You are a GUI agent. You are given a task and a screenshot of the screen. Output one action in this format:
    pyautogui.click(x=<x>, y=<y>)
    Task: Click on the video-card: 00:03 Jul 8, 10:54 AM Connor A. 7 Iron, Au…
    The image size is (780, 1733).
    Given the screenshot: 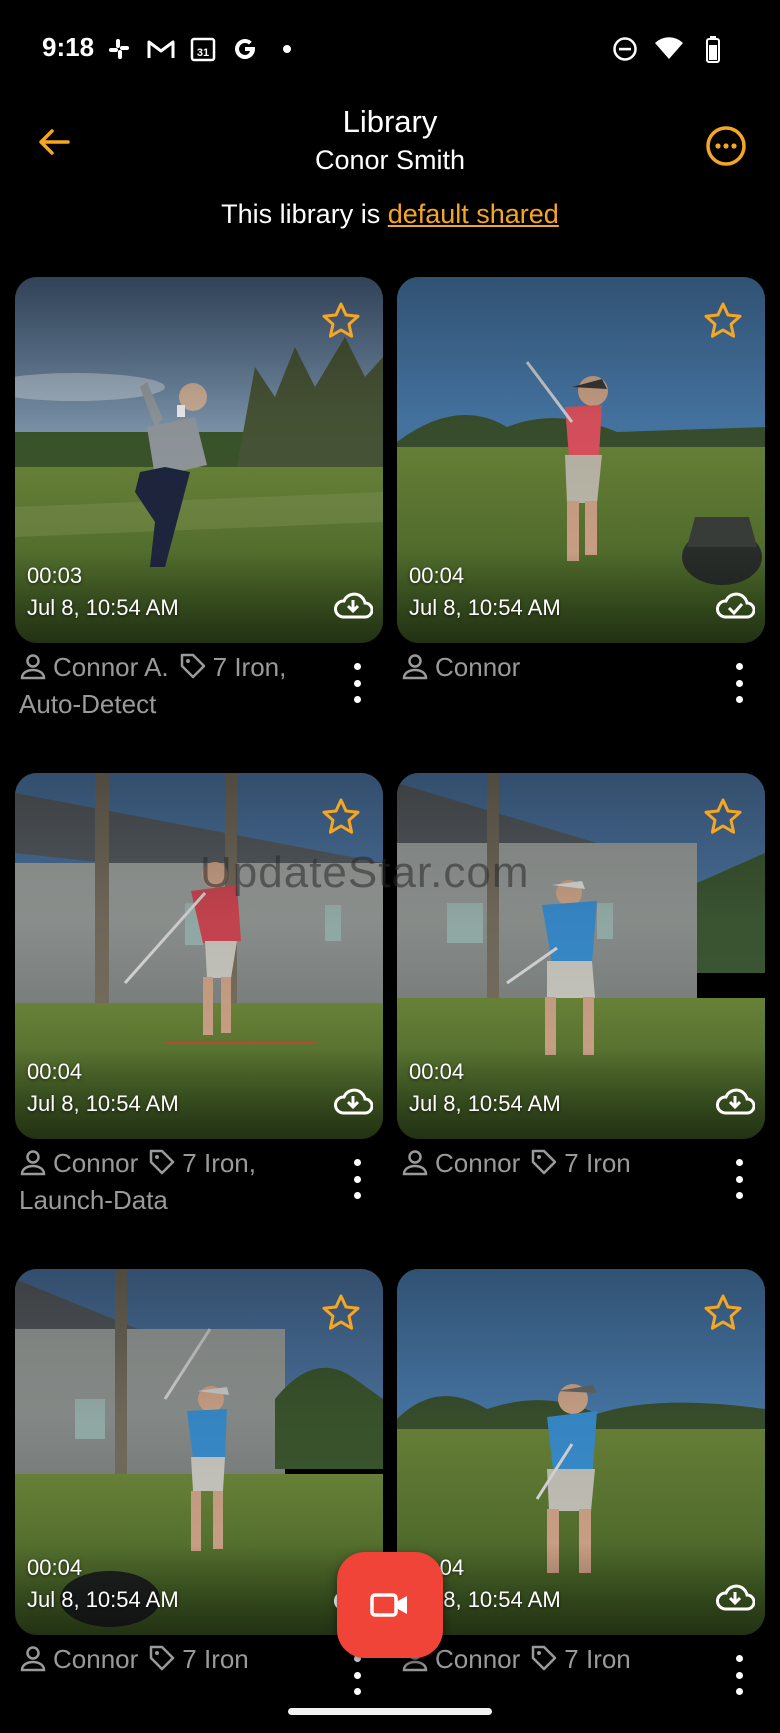 What is the action you would take?
    pyautogui.click(x=199, y=500)
    